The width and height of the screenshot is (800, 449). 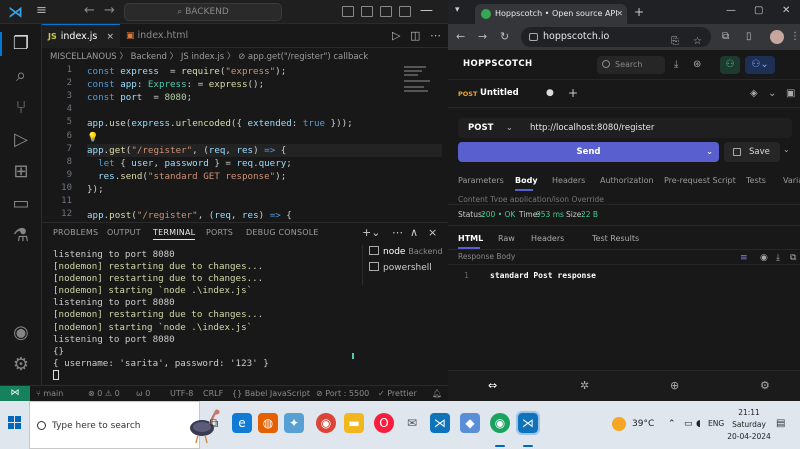 I want to click on code-line: app.post("/register", (req, res) => {, so click(x=189, y=215).